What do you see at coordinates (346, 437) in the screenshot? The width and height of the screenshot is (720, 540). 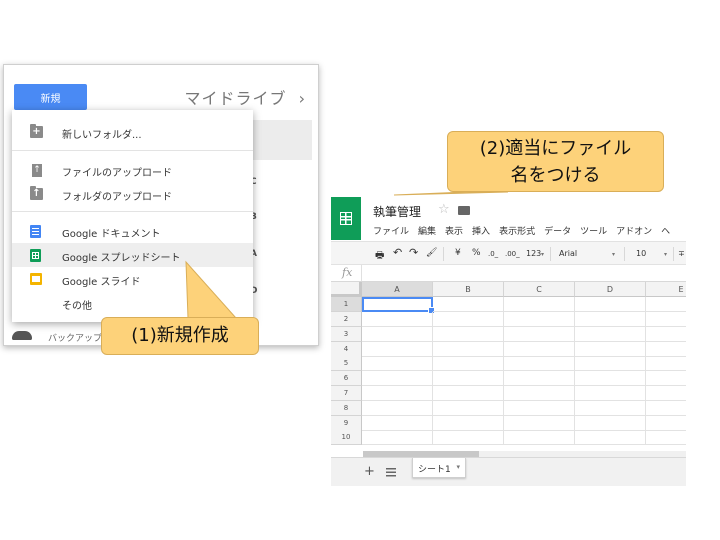 I see `row-header: 10` at bounding box center [346, 437].